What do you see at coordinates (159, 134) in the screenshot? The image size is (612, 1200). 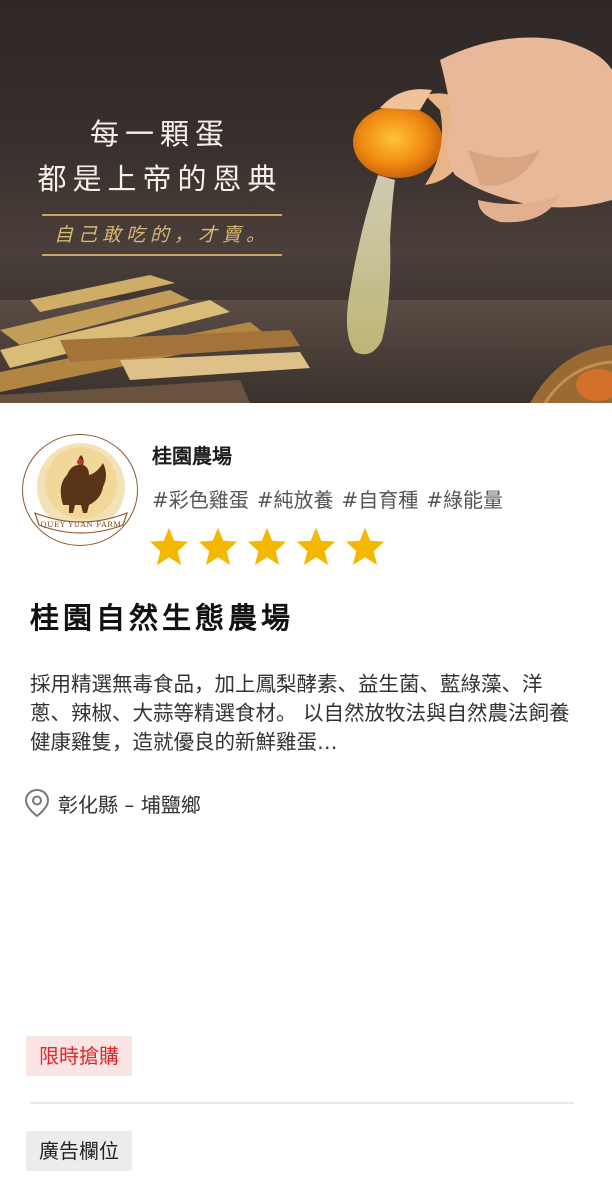 I see `hero-tagline-line1: 每一顆蛋` at bounding box center [159, 134].